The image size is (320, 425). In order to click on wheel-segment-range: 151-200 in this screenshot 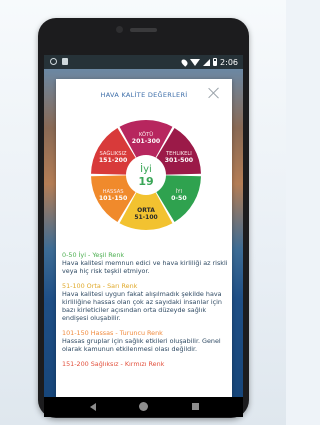, I will do `click(113, 160)`.